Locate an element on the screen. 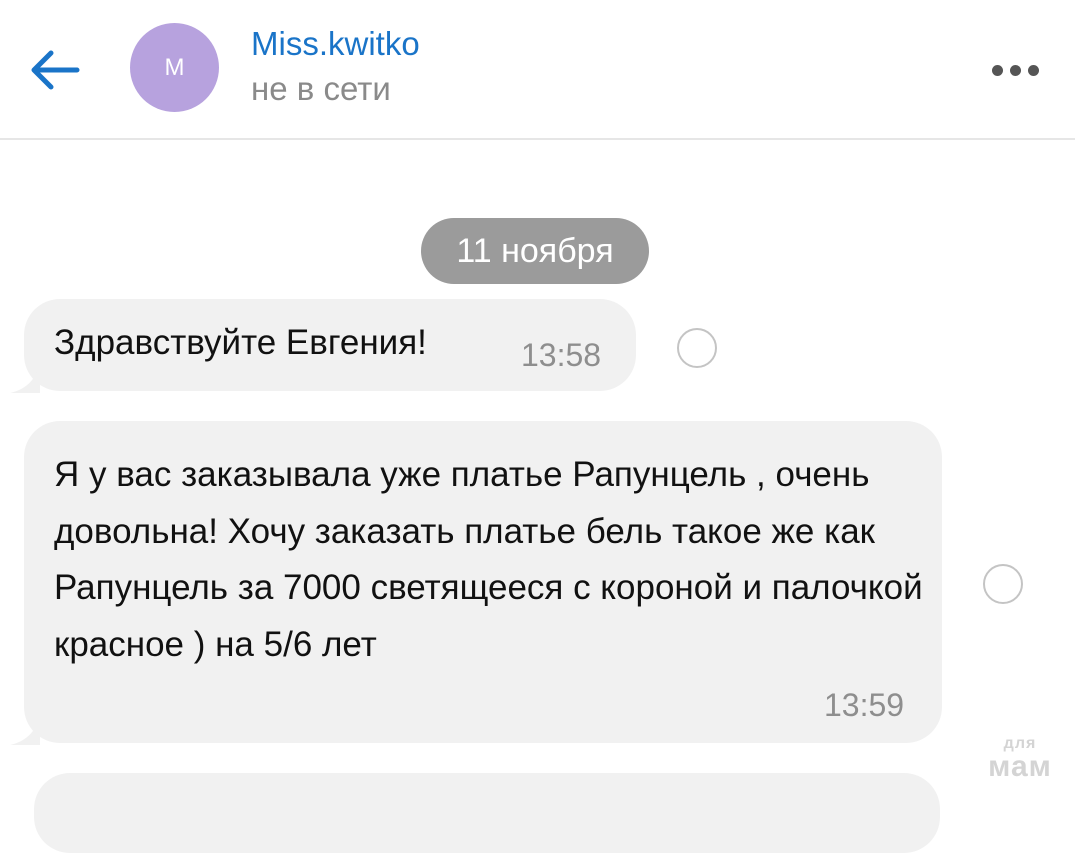 The width and height of the screenshot is (1075, 853). message-bubble: Здравствуйте Евгения! 13:58 is located at coordinates (323, 346).